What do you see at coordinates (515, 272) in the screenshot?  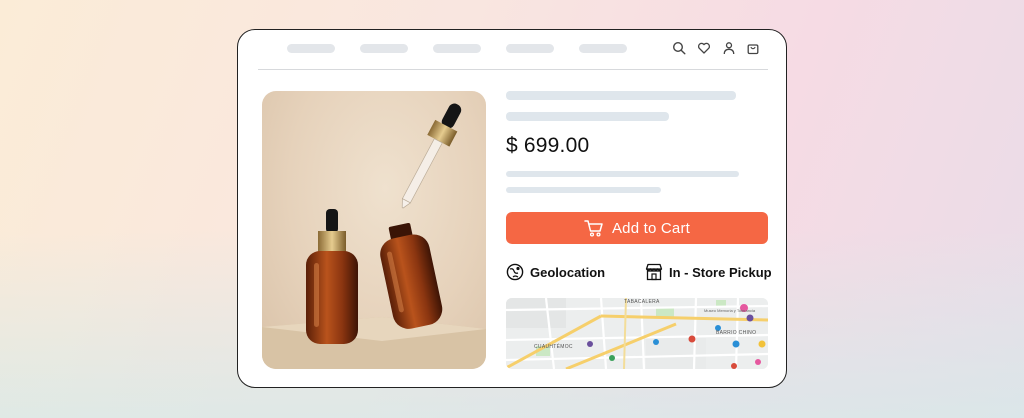 I see `geolocation-icon` at bounding box center [515, 272].